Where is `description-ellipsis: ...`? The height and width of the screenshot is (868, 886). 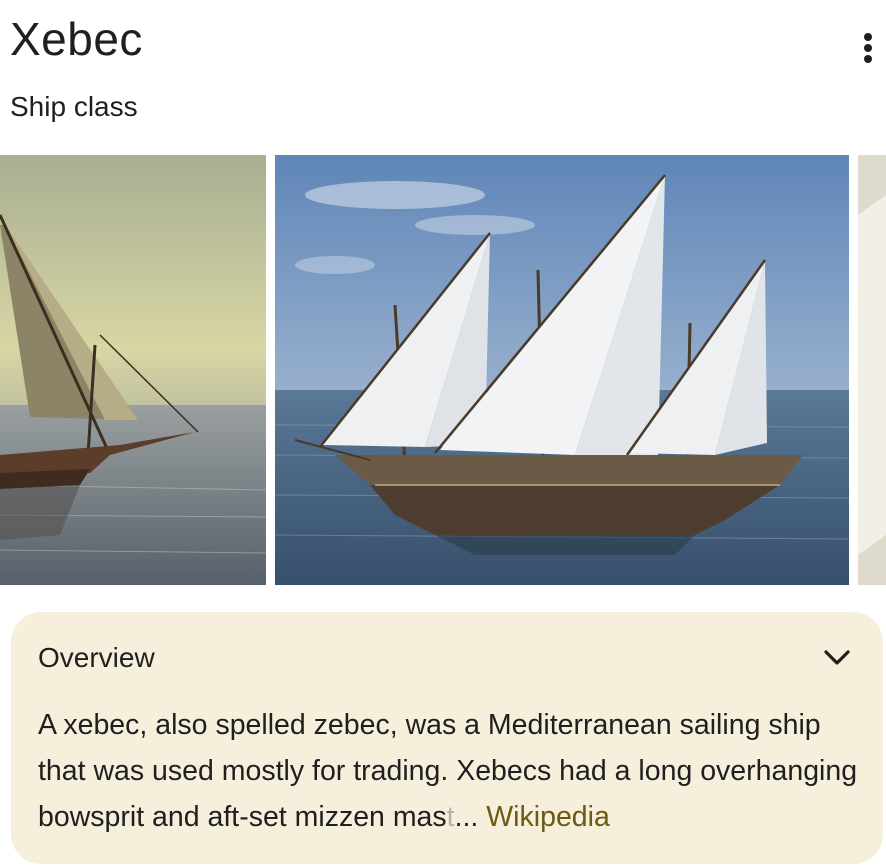
description-ellipsis: ... is located at coordinates (470, 817).